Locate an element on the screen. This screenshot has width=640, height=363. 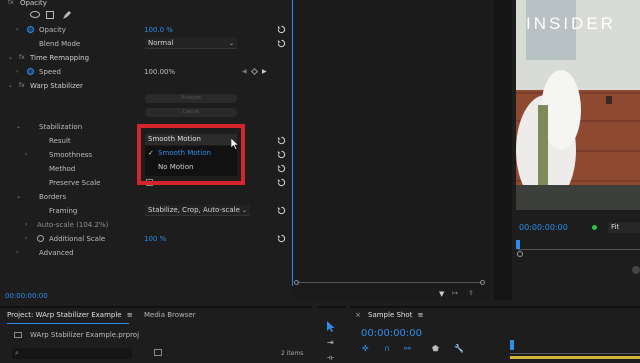
opacity-label: Opacity is located at coordinates (52, 30).